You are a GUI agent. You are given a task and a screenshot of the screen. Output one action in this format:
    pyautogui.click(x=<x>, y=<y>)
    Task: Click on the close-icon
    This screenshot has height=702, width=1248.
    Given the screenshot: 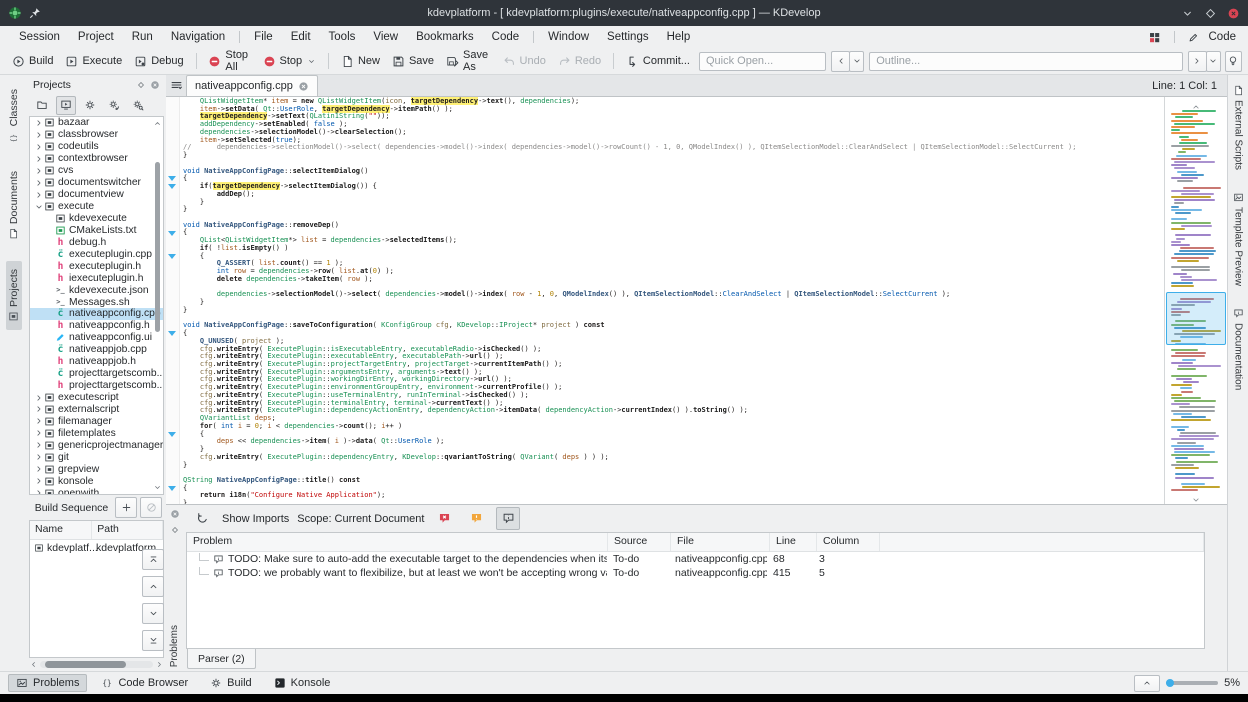 What is the action you would take?
    pyautogui.click(x=1233, y=13)
    